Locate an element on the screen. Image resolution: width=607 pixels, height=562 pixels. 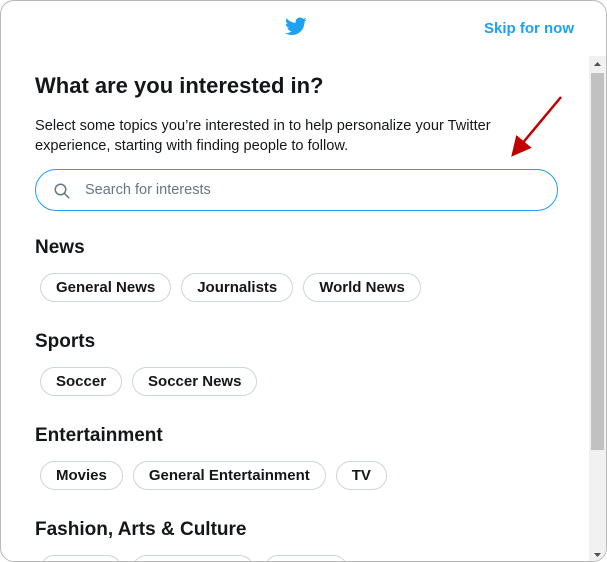
topic-chip-list is located at coordinates (194, 558).